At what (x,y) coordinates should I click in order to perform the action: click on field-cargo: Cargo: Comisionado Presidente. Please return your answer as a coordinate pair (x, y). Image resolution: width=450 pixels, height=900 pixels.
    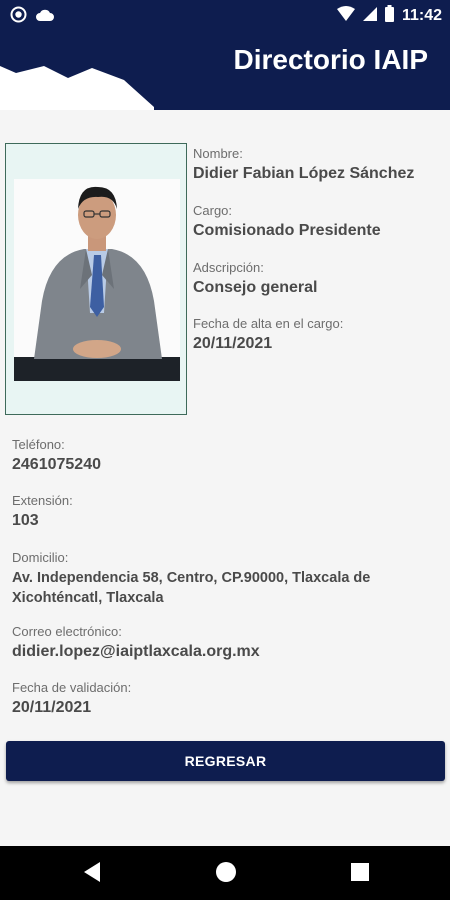
    Looking at the image, I should click on (287, 221).